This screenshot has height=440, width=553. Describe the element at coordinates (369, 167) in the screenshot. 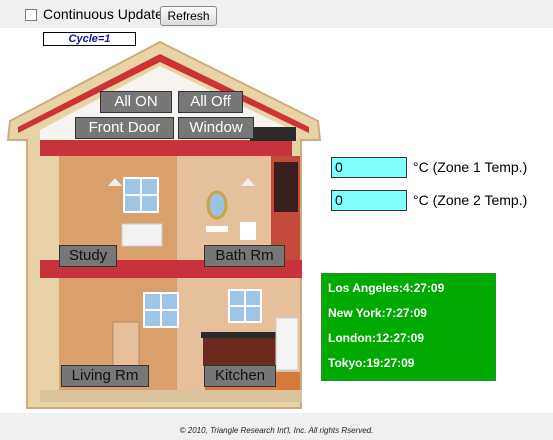

I see `zone1-temp-field: 0` at that location.